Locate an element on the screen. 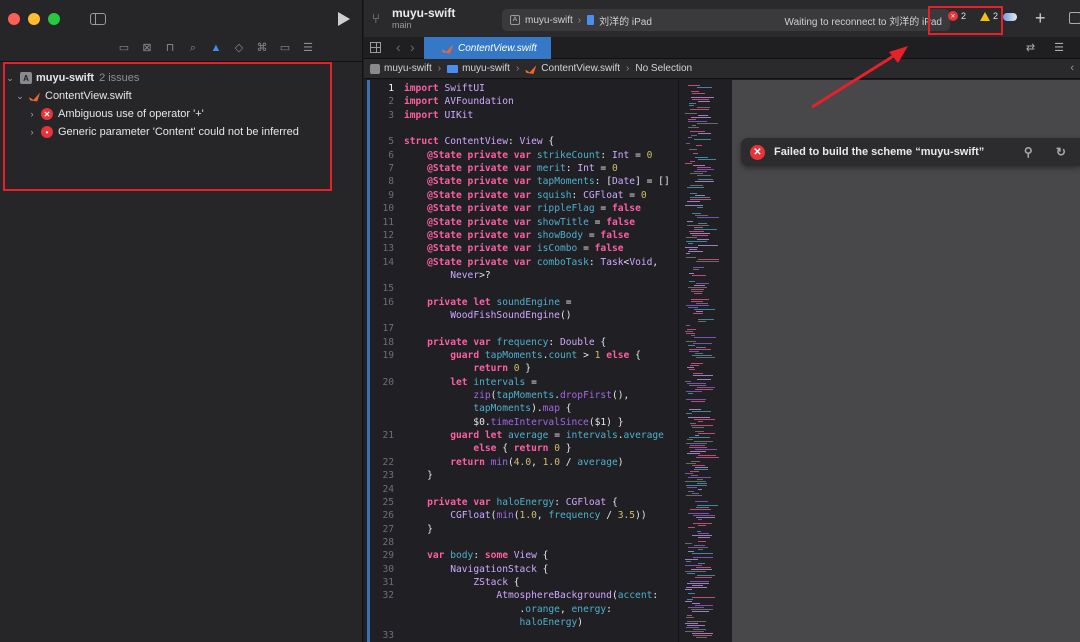 This screenshot has height=642, width=1080. source-control-icon: ⊠ is located at coordinates (147, 48).